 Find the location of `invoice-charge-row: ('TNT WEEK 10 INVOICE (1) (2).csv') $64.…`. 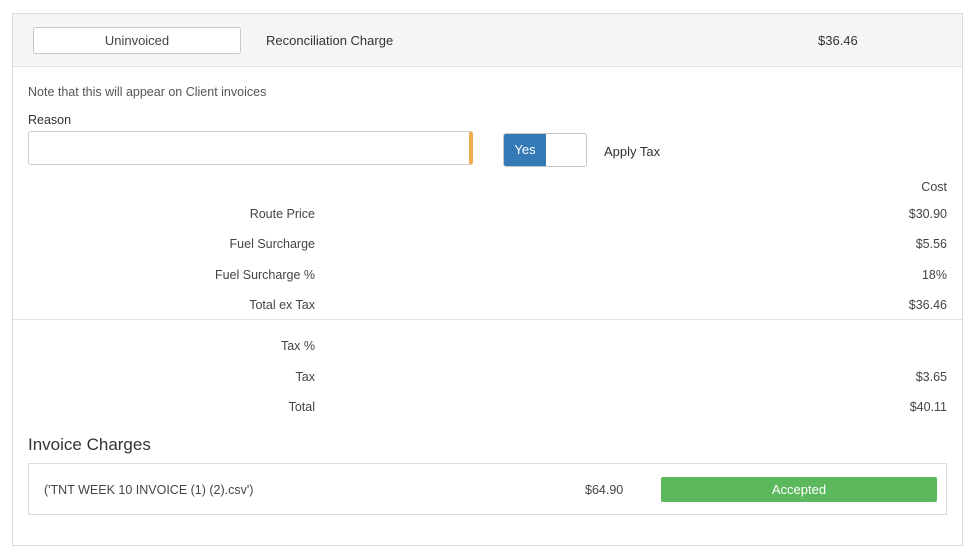

invoice-charge-row: ('TNT WEEK 10 INVOICE (1) (2).csv') $64.… is located at coordinates (487, 489).